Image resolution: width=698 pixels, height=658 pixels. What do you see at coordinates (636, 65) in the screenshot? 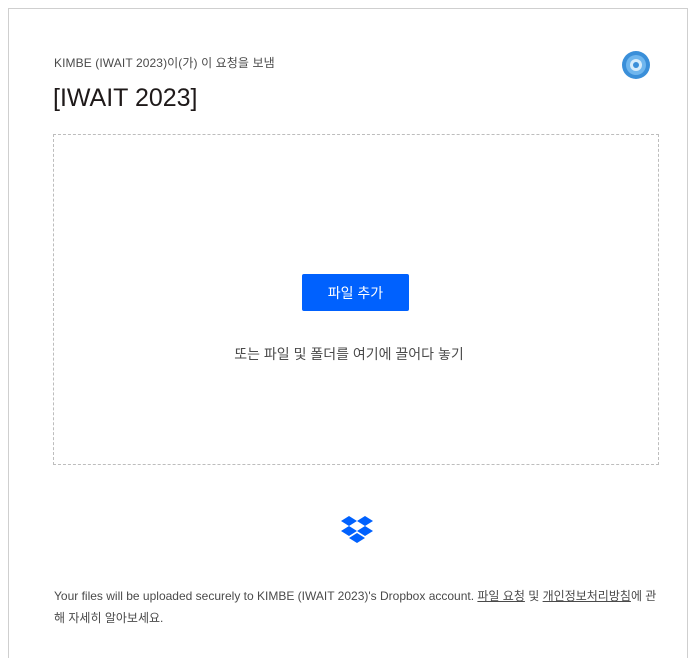
I see `avatar-icon` at bounding box center [636, 65].